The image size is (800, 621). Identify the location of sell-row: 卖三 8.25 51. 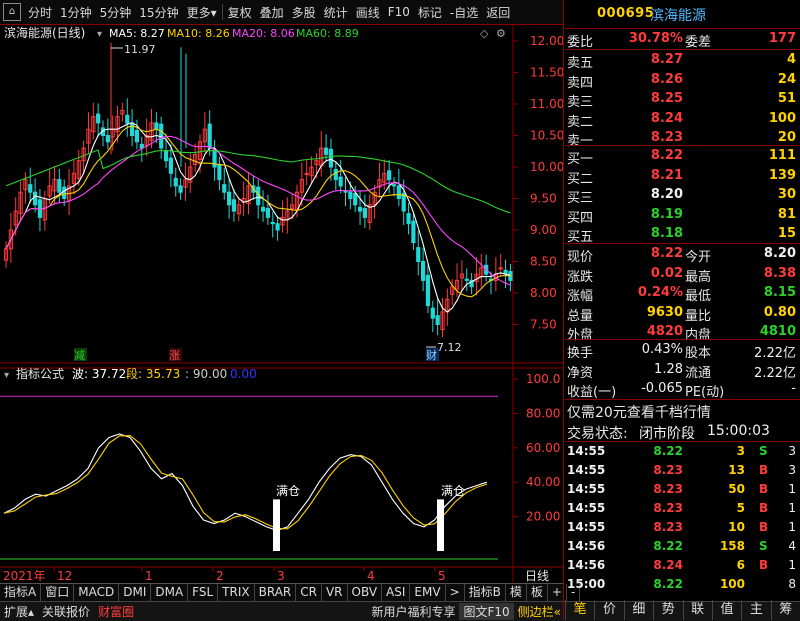
(682, 100).